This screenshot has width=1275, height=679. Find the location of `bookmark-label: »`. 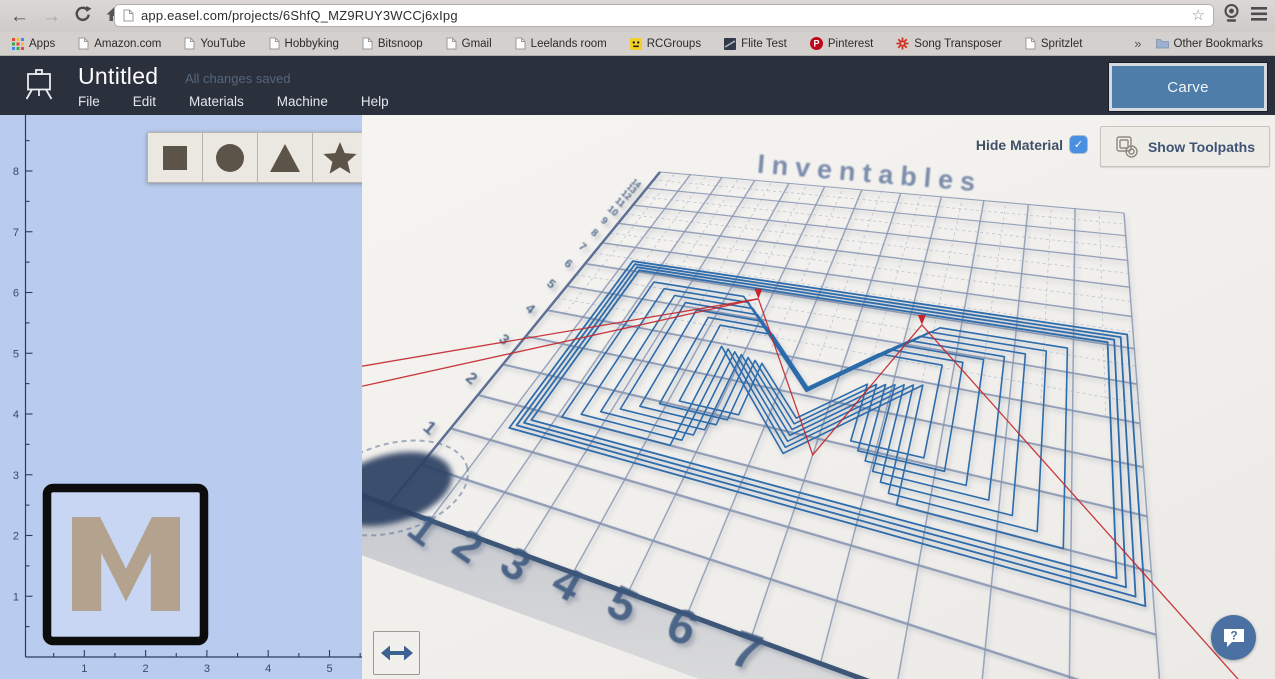

bookmark-label: » is located at coordinates (1138, 43).